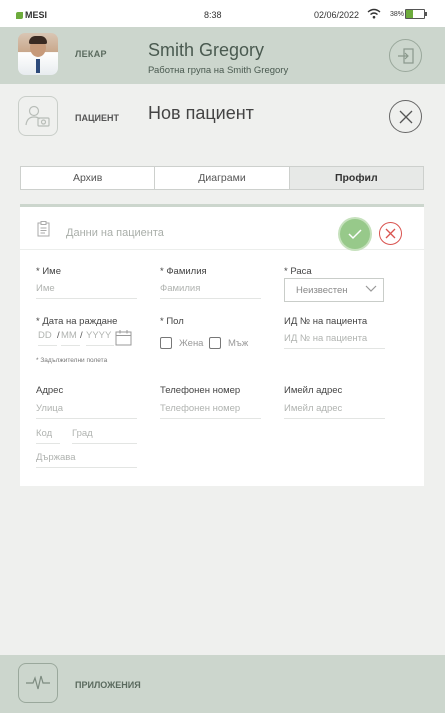 The image size is (445, 713). What do you see at coordinates (19, 15) in the screenshot?
I see `leaf-icon` at bounding box center [19, 15].